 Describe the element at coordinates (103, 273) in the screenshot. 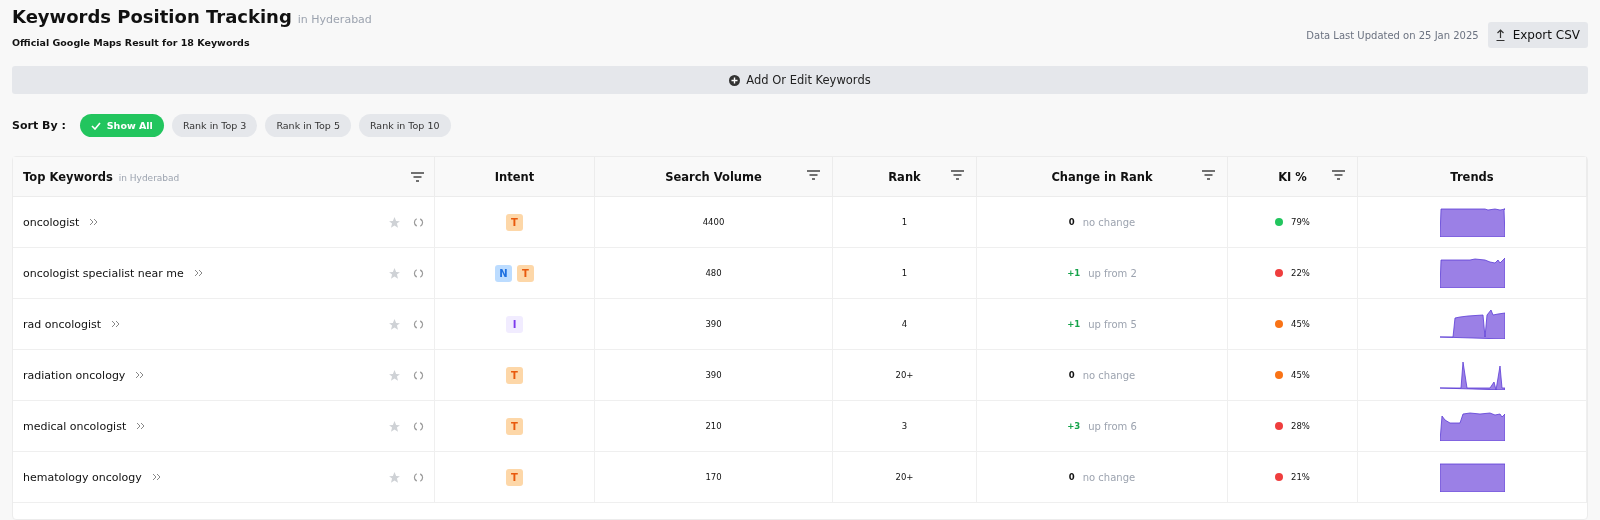

I see `keyword-text: oncologist specialist near me` at that location.